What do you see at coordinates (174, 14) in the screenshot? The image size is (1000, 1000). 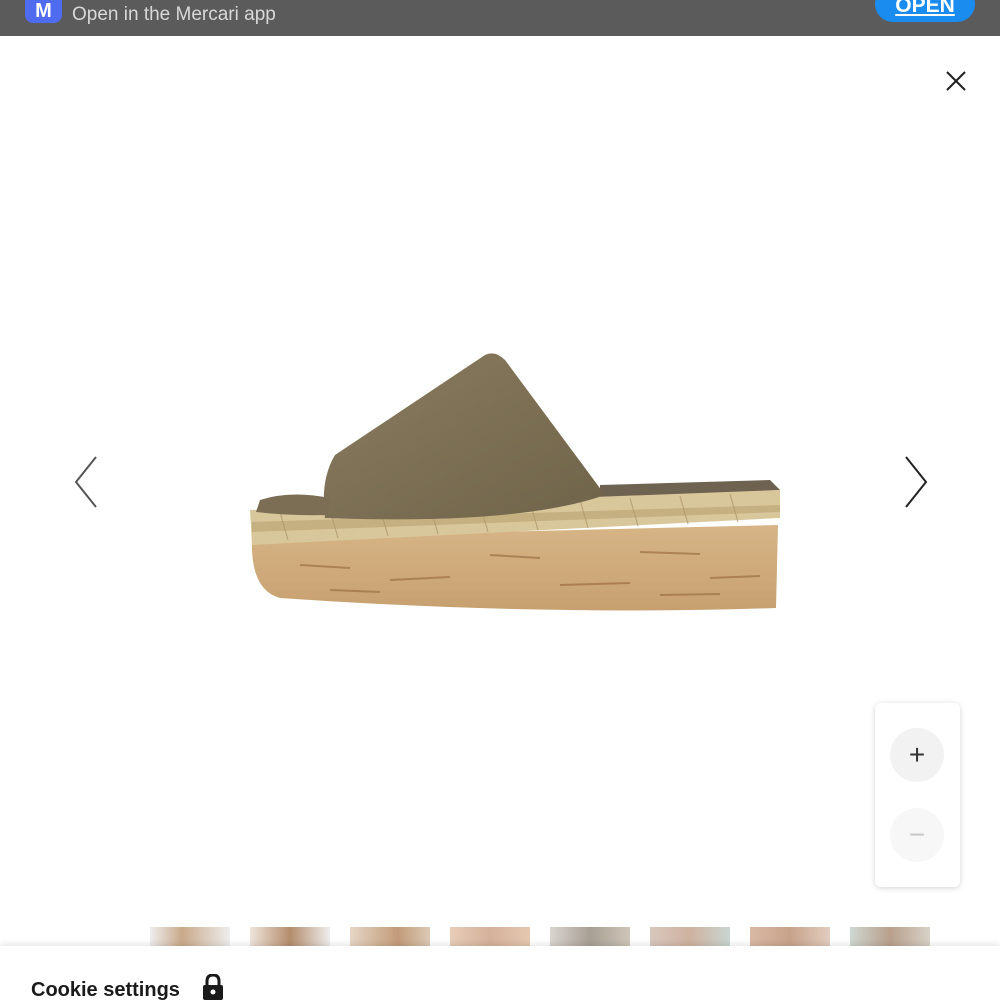 I see `app-banner-subtitle: Open in the Mercari app` at bounding box center [174, 14].